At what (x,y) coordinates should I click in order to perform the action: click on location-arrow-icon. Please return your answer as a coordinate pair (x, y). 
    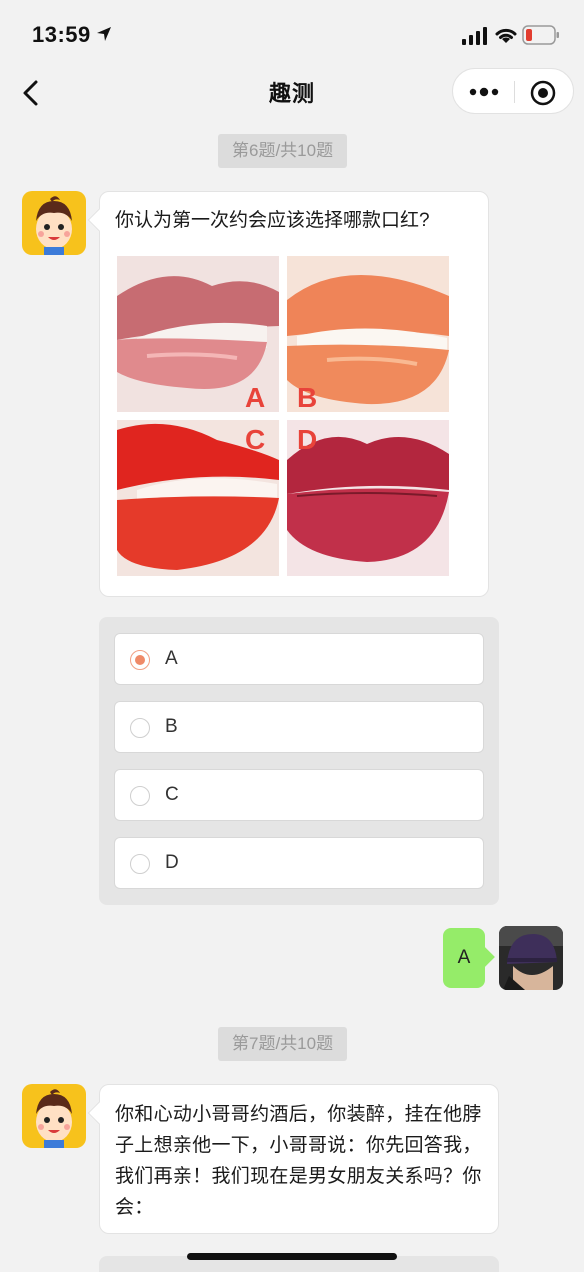
    Looking at the image, I should click on (104, 34).